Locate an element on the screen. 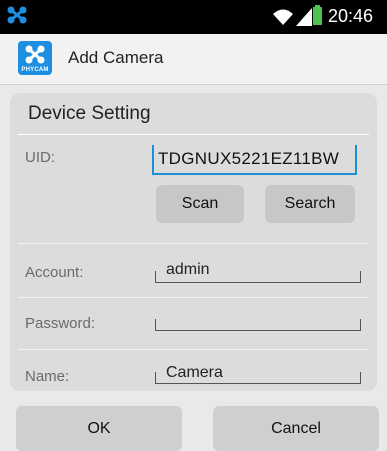 This screenshot has height=451, width=387. battery-icon is located at coordinates (317, 15).